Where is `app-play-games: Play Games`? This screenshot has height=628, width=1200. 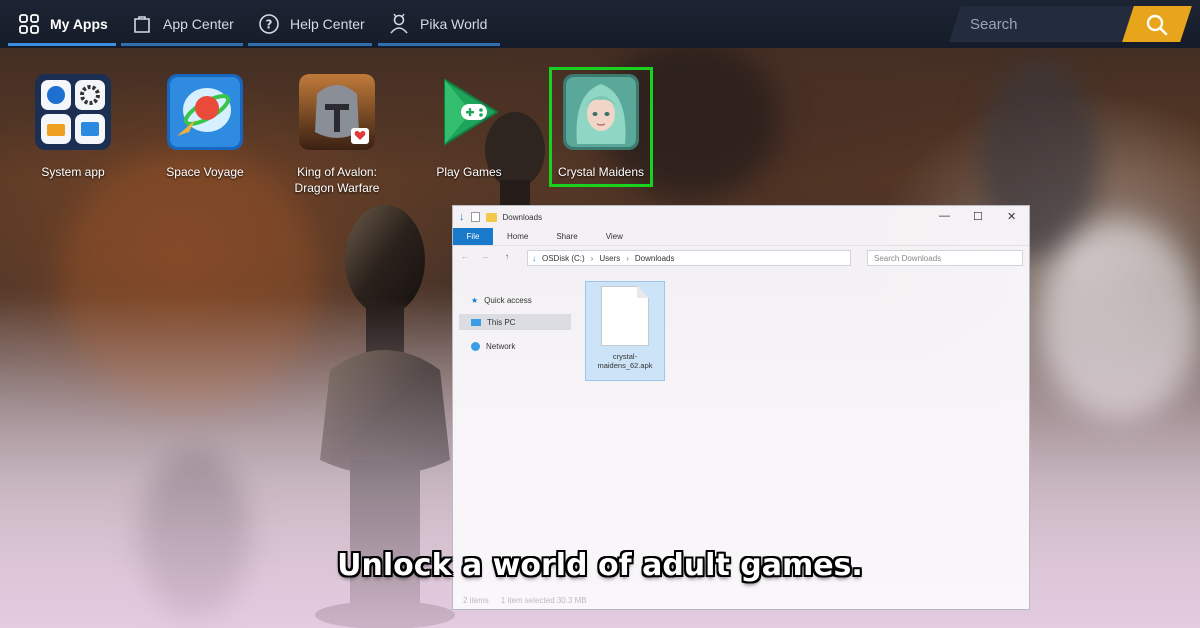 app-play-games: Play Games is located at coordinates (469, 124).